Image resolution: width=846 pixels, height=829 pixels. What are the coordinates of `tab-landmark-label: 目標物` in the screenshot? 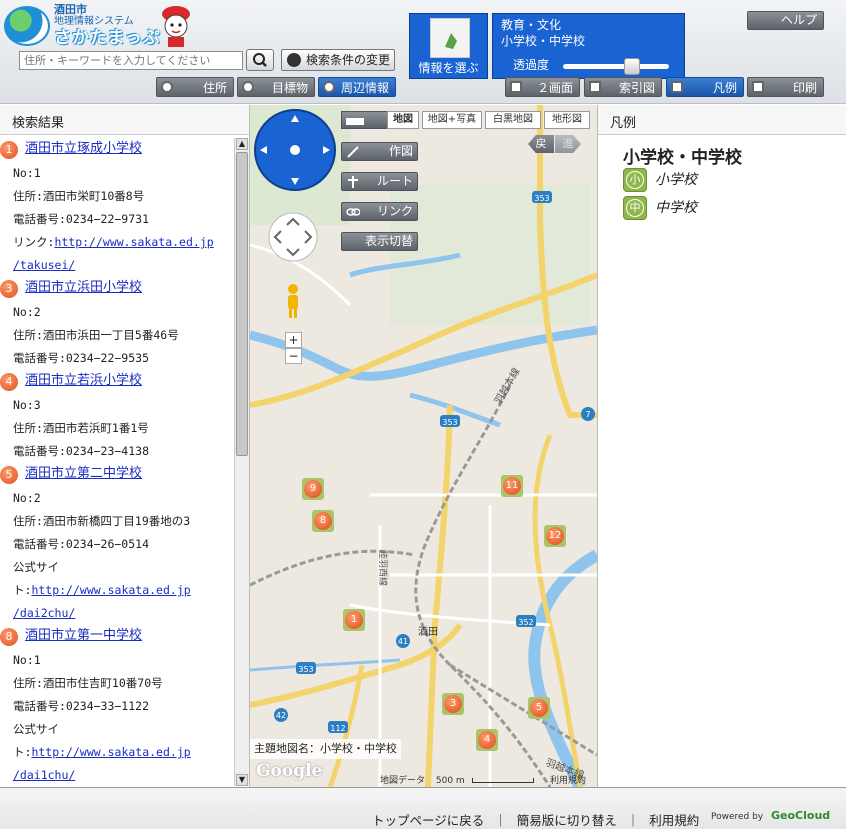 It's located at (289, 88).